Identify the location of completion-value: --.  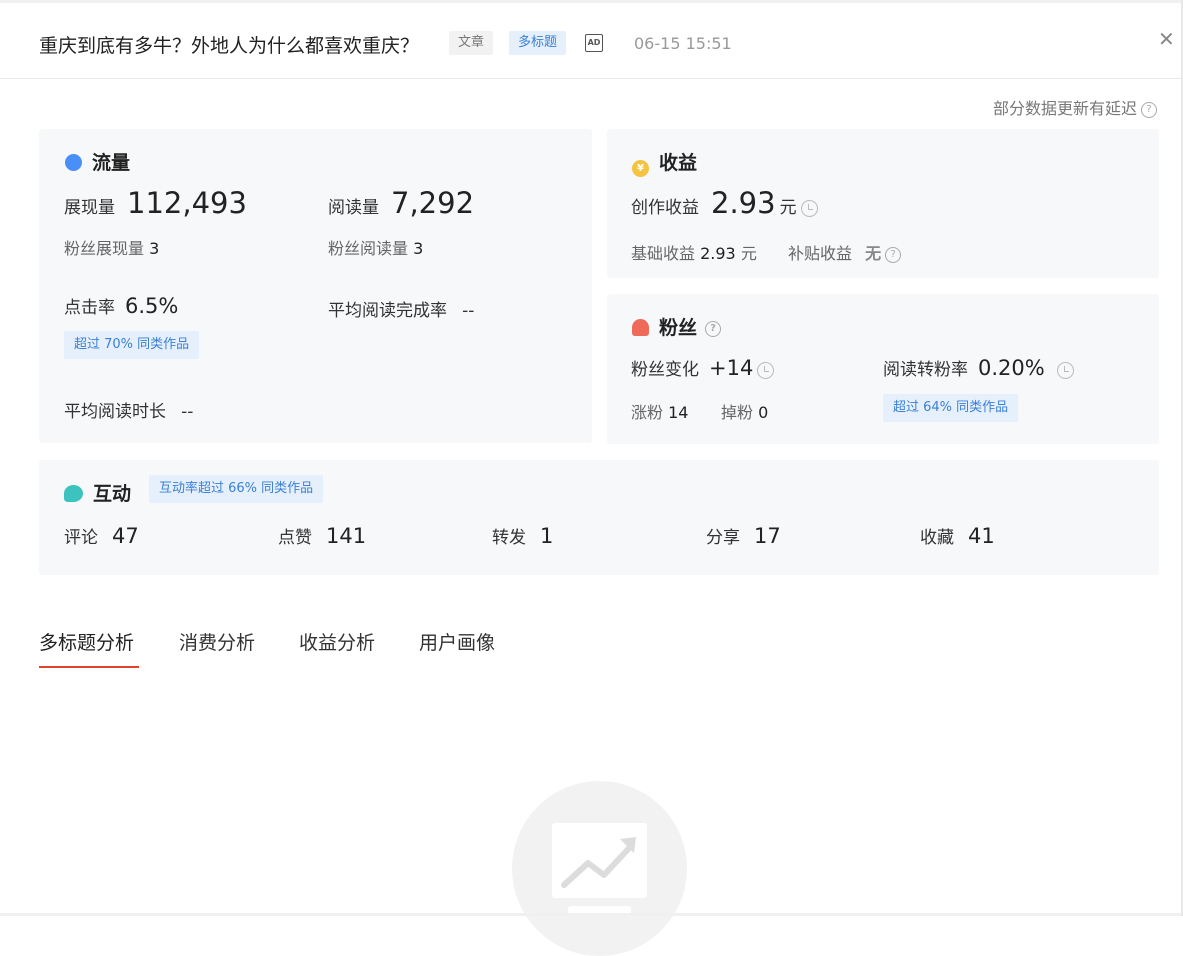
(468, 311).